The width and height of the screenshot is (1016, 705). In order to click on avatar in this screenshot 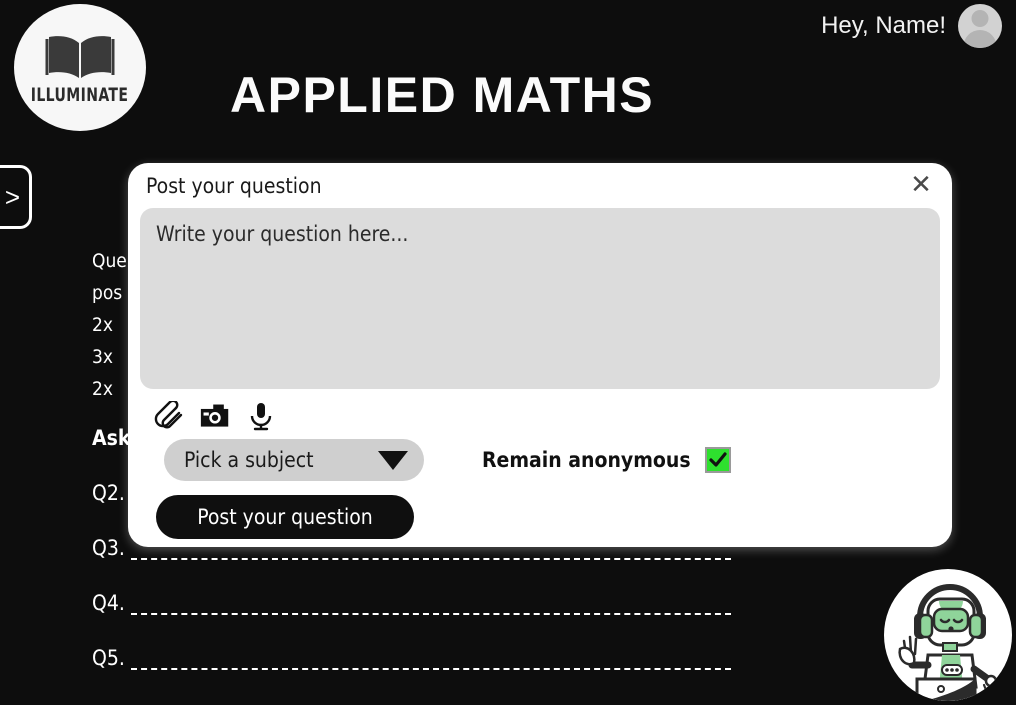, I will do `click(980, 26)`.